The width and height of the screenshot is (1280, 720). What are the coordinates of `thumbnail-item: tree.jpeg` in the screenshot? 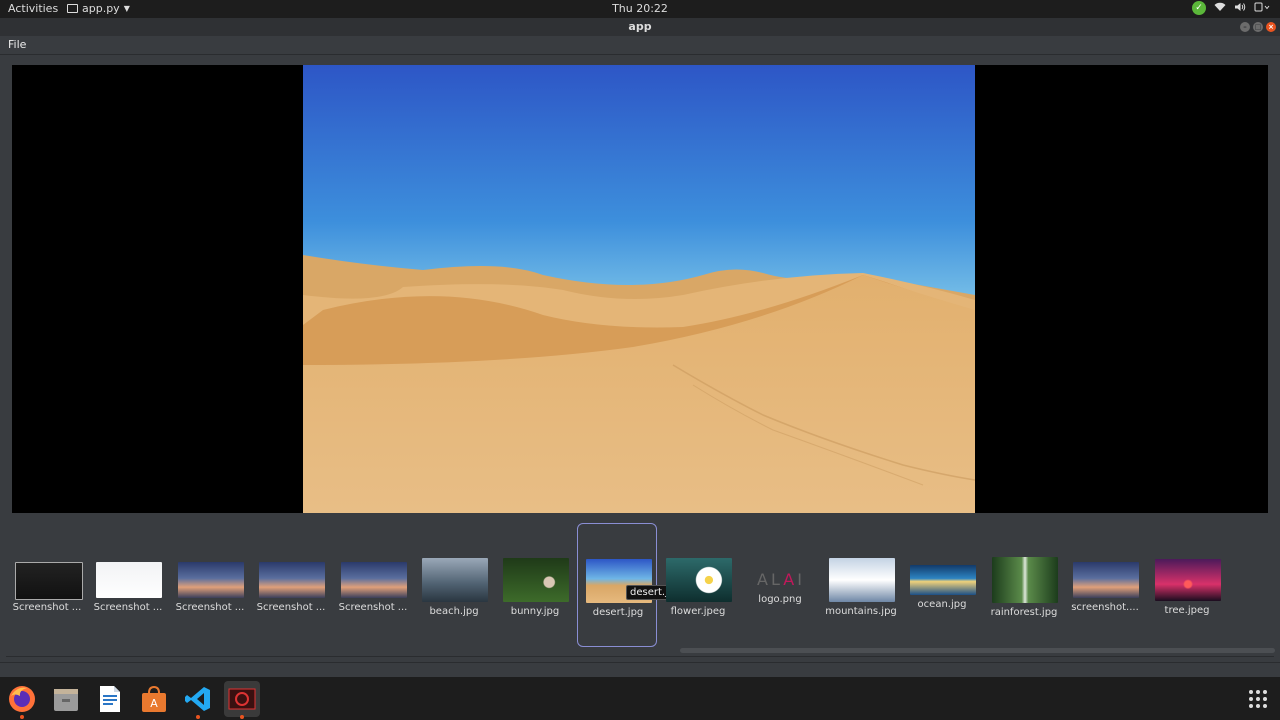 It's located at (1187, 585).